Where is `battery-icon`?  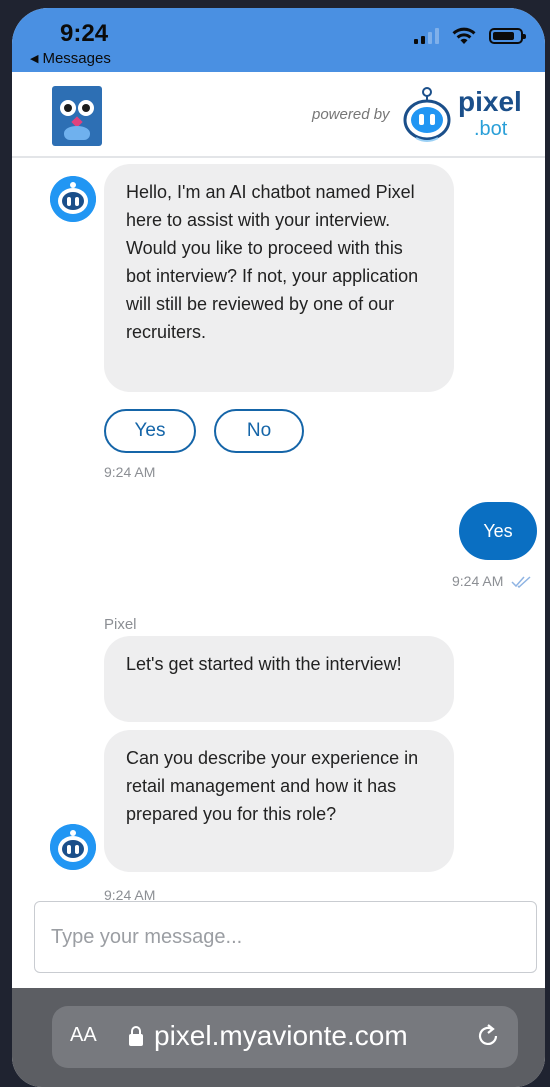 battery-icon is located at coordinates (507, 36).